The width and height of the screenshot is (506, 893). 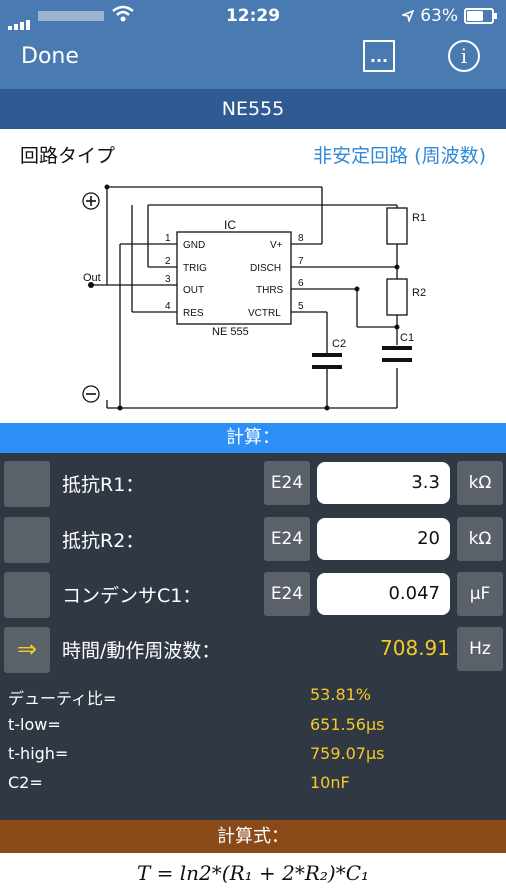 What do you see at coordinates (230, 225) in the screenshot?
I see `ic-label: IC` at bounding box center [230, 225].